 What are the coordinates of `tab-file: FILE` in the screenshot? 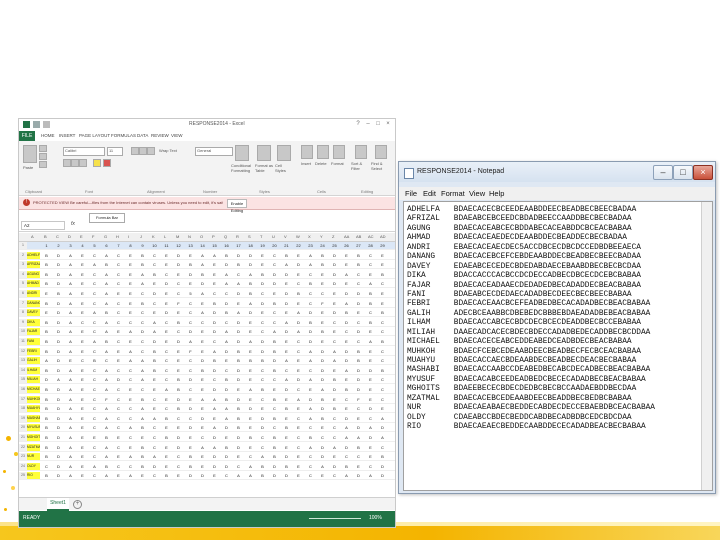 It's located at (27, 136).